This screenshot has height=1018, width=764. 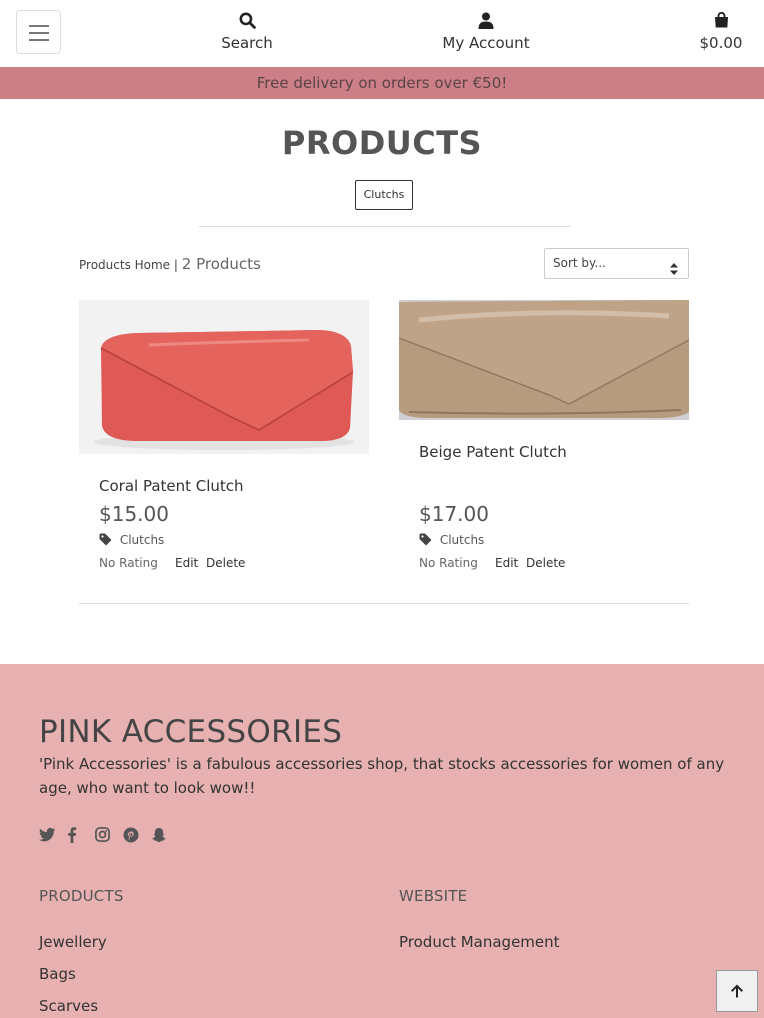 I want to click on twitter-icon, so click(x=48, y=836).